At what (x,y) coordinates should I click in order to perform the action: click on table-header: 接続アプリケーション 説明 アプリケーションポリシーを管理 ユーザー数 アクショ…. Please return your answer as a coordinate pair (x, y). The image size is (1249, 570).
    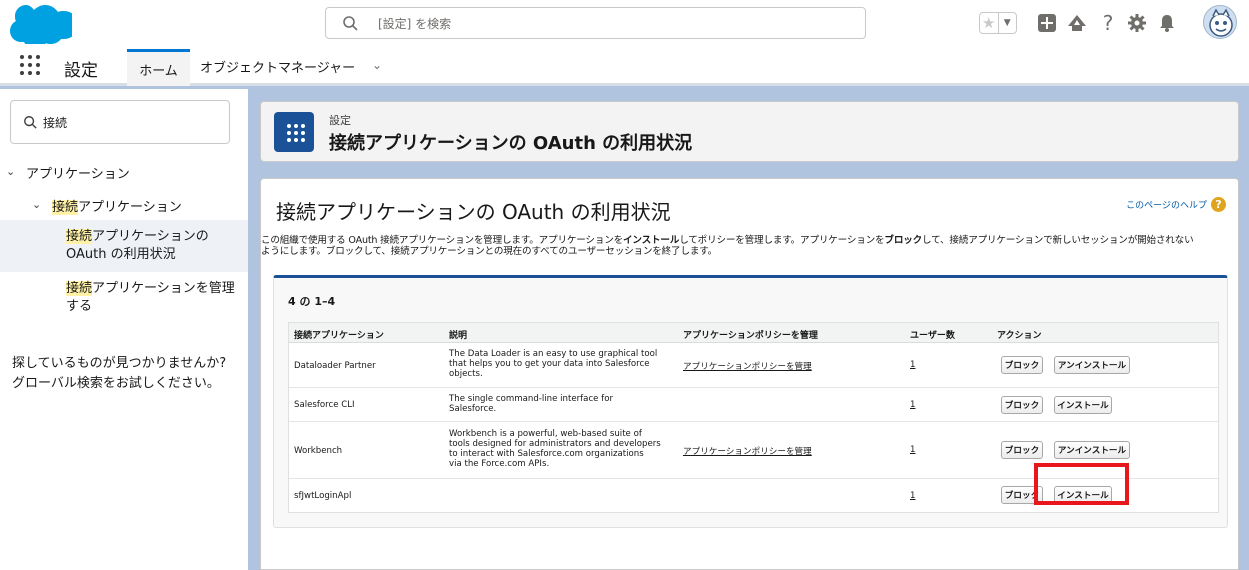
    Looking at the image, I should click on (753, 333).